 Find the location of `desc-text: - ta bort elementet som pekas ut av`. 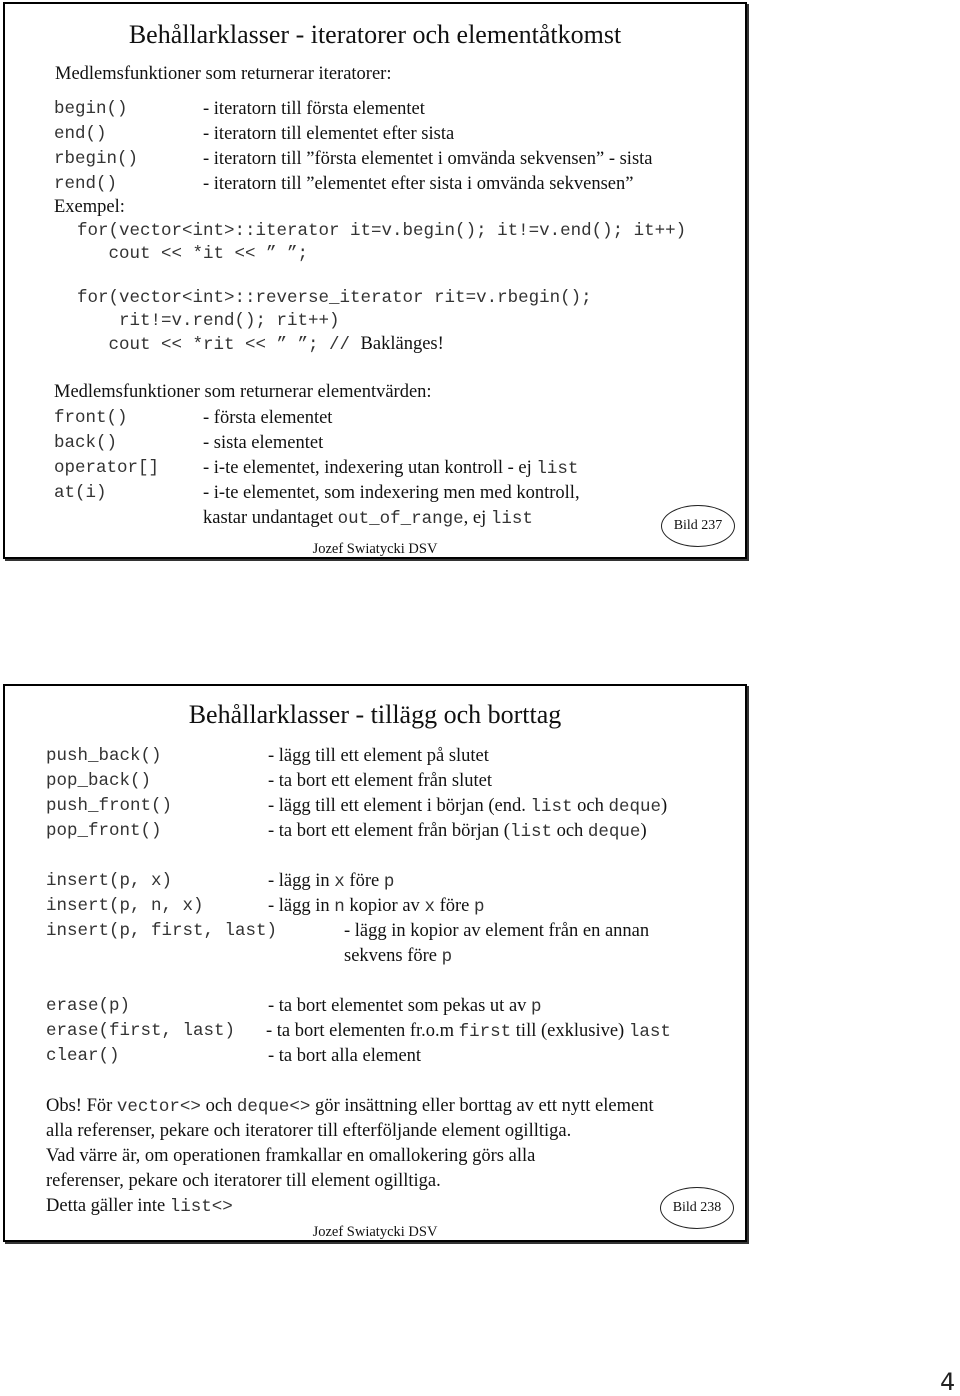

desc-text: - ta bort elementet som pekas ut av is located at coordinates (400, 1006).